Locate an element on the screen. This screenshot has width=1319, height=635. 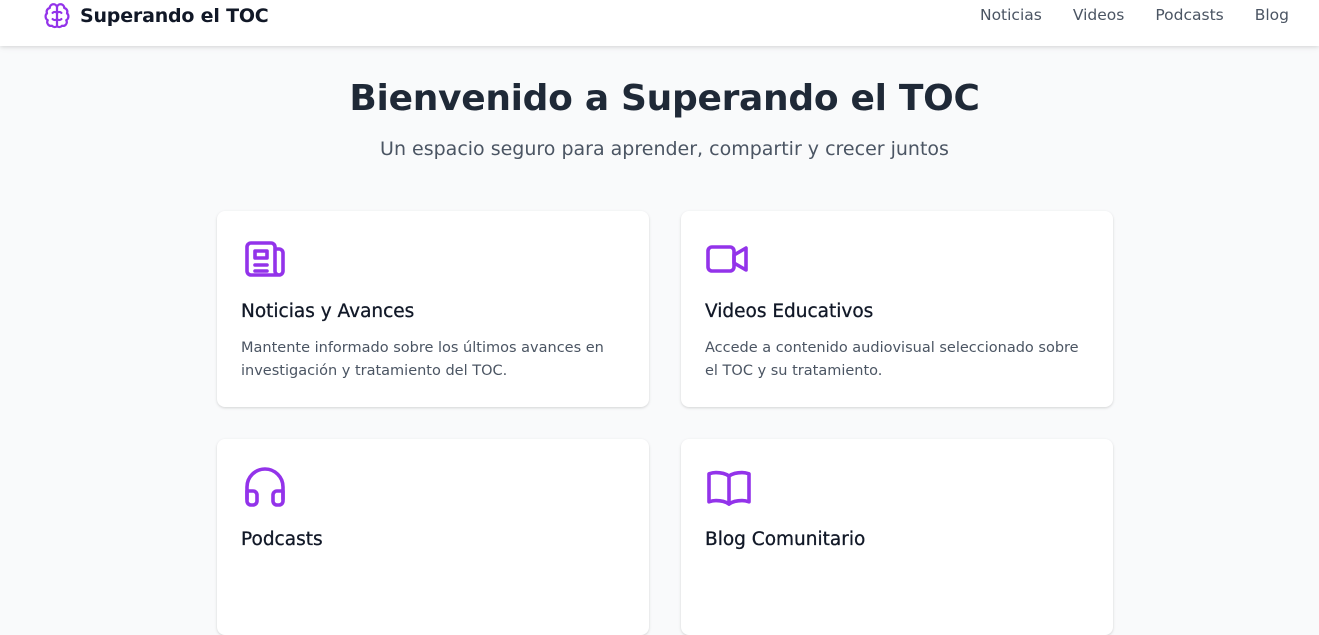
card-title: Podcasts is located at coordinates (282, 539).